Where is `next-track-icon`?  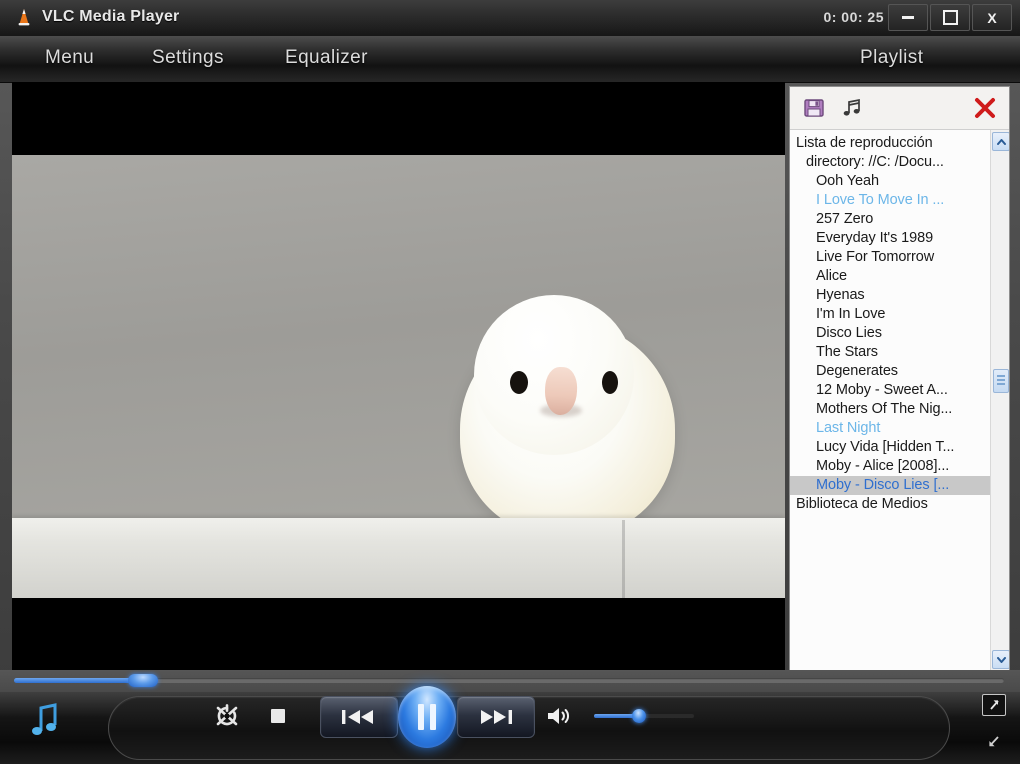
next-track-icon is located at coordinates (496, 717).